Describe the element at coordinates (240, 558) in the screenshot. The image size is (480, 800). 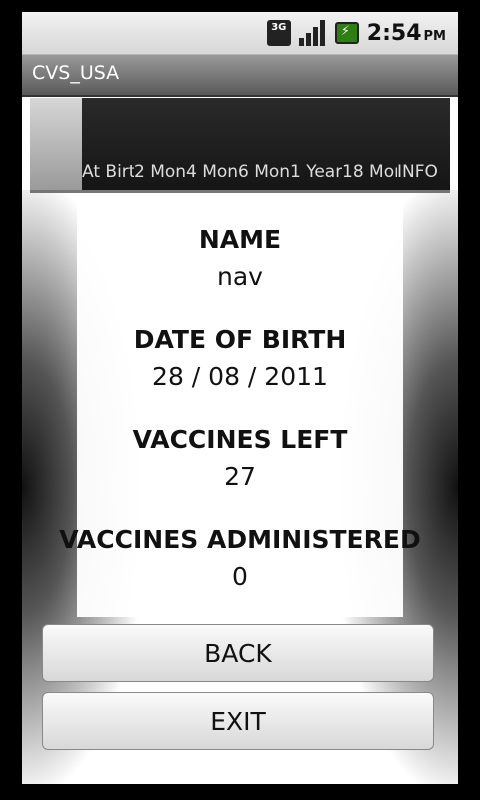
I see `vaccines-administered-section: VACCINES ADMINISTERED 0` at that location.